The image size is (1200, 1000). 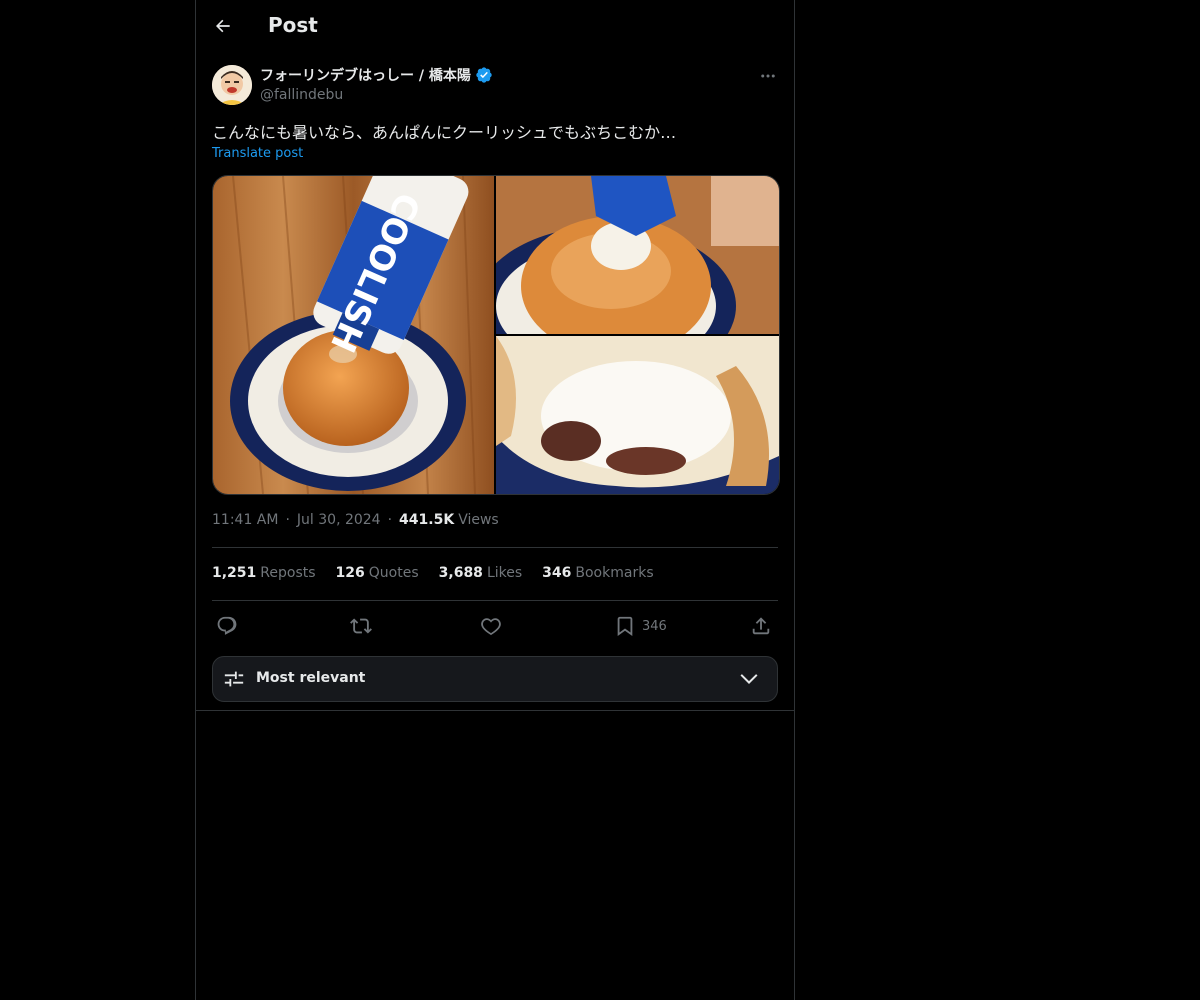 I want to click on views-label: Views, so click(x=478, y=520).